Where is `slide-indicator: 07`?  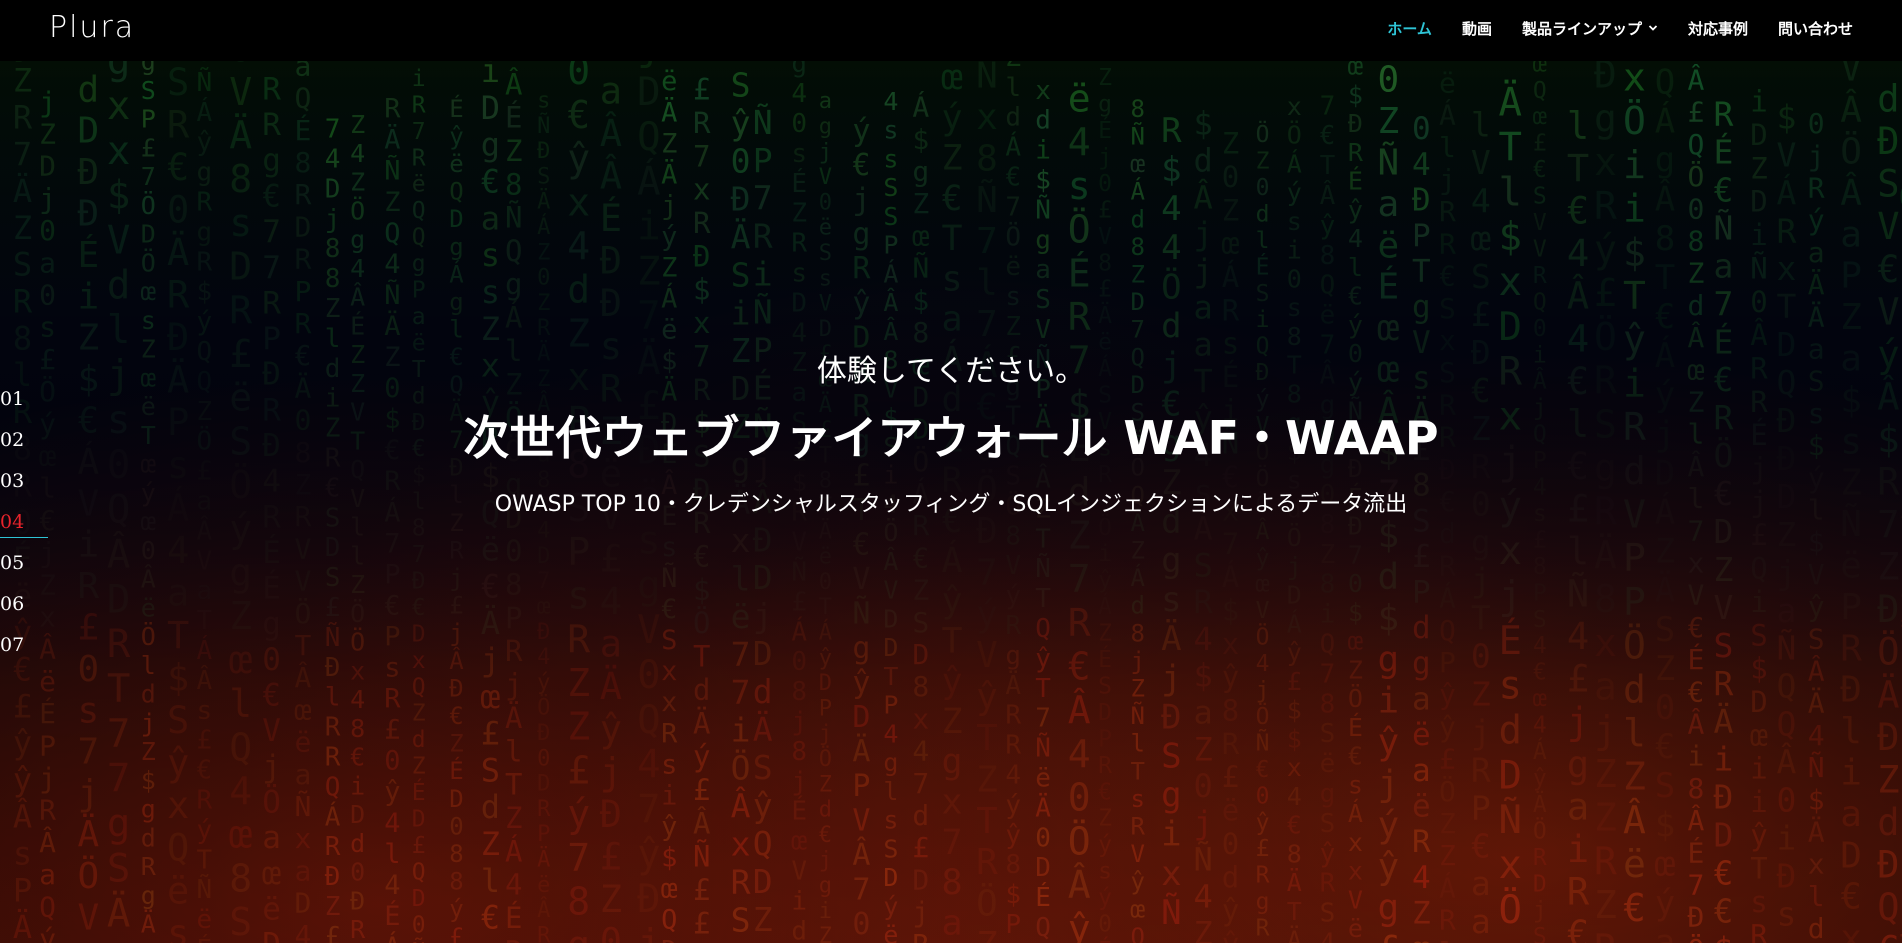
slide-indicator: 07 is located at coordinates (25, 652).